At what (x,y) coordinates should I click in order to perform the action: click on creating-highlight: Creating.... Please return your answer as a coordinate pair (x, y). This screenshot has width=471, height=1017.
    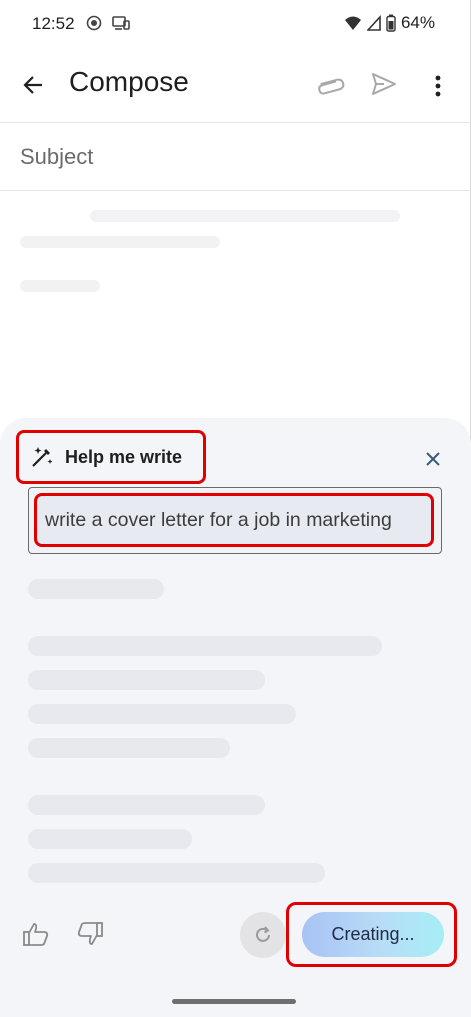
    Looking at the image, I should click on (371, 934).